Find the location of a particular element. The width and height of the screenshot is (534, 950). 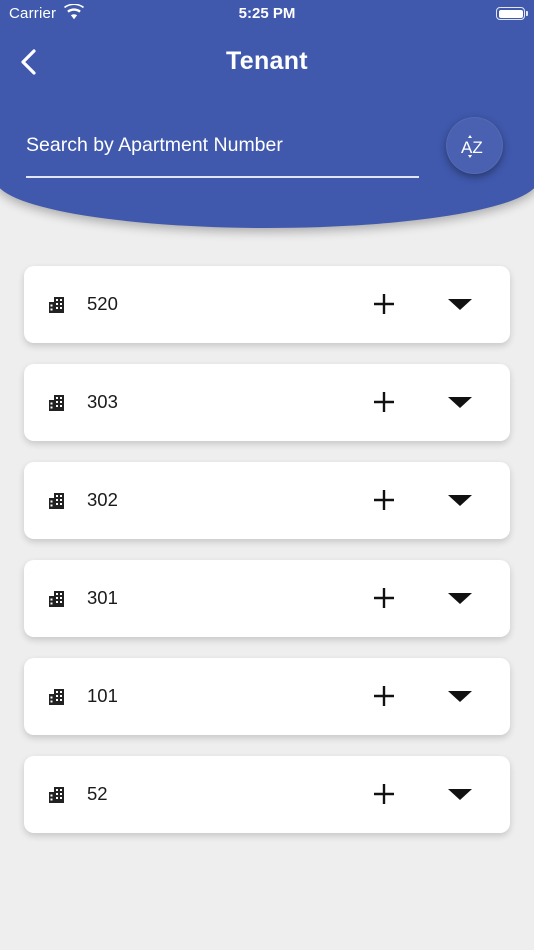

battery-icon is located at coordinates (510, 13).